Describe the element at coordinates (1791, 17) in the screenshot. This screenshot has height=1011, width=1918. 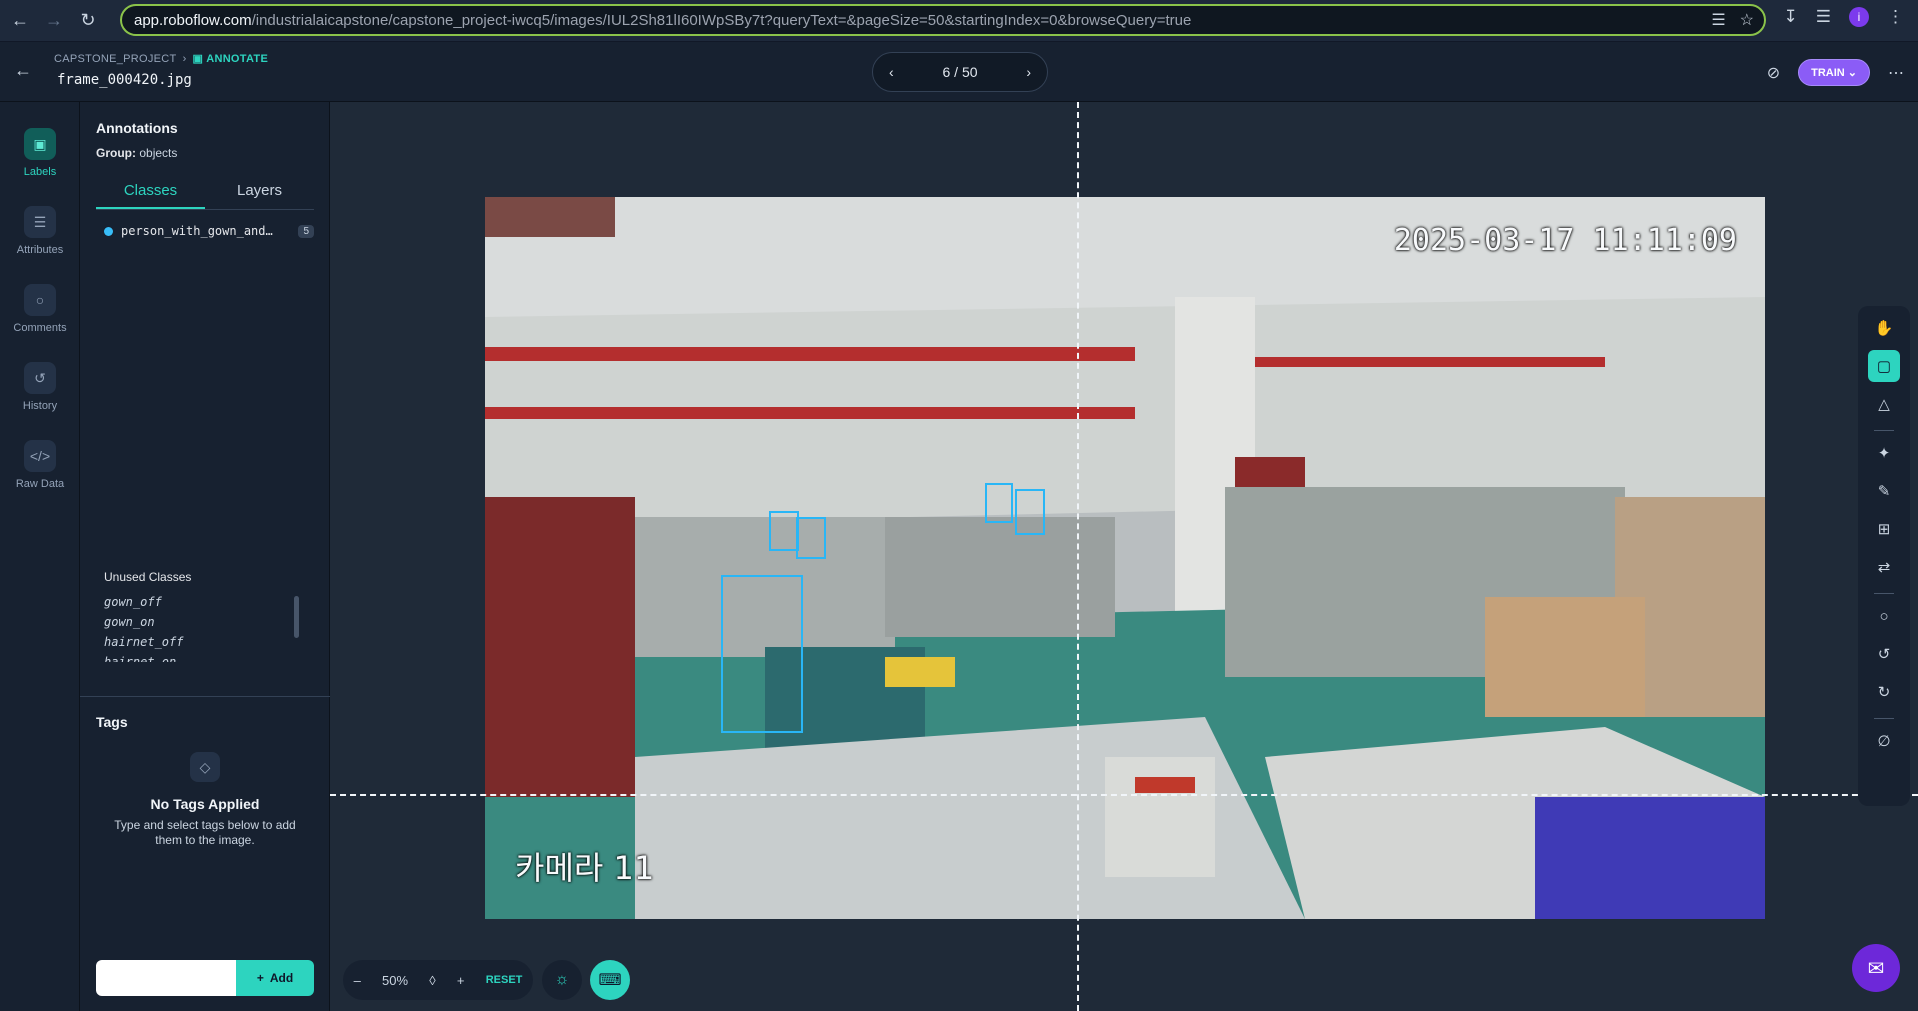
I see `download-icon: ↧` at that location.